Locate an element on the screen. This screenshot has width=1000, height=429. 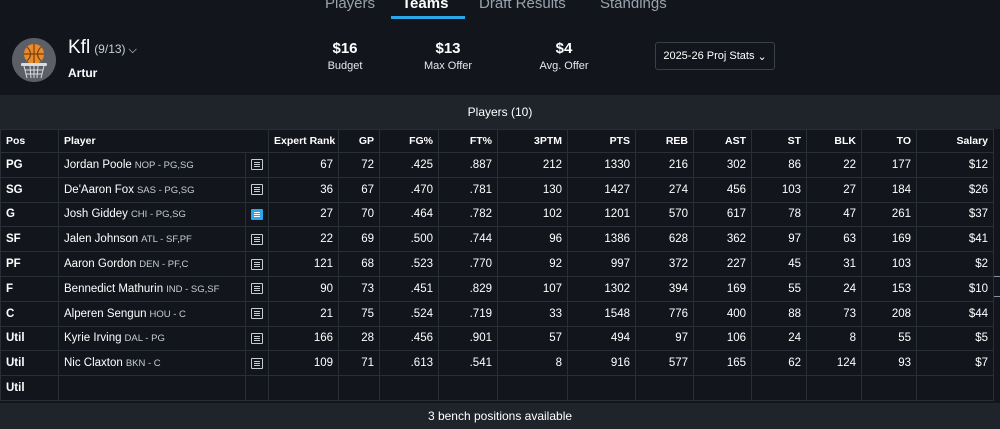
stat-cell-reb: 274 is located at coordinates (664, 189).